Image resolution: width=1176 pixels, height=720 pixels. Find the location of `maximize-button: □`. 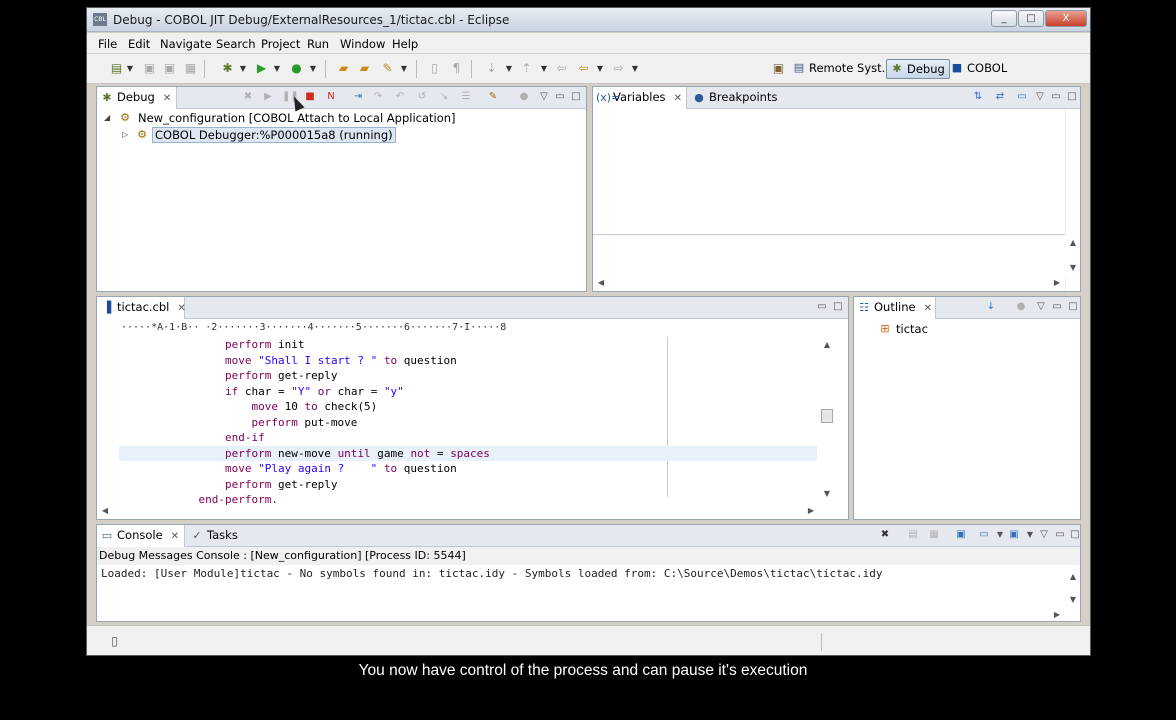

maximize-button: □ is located at coordinates (1031, 18).